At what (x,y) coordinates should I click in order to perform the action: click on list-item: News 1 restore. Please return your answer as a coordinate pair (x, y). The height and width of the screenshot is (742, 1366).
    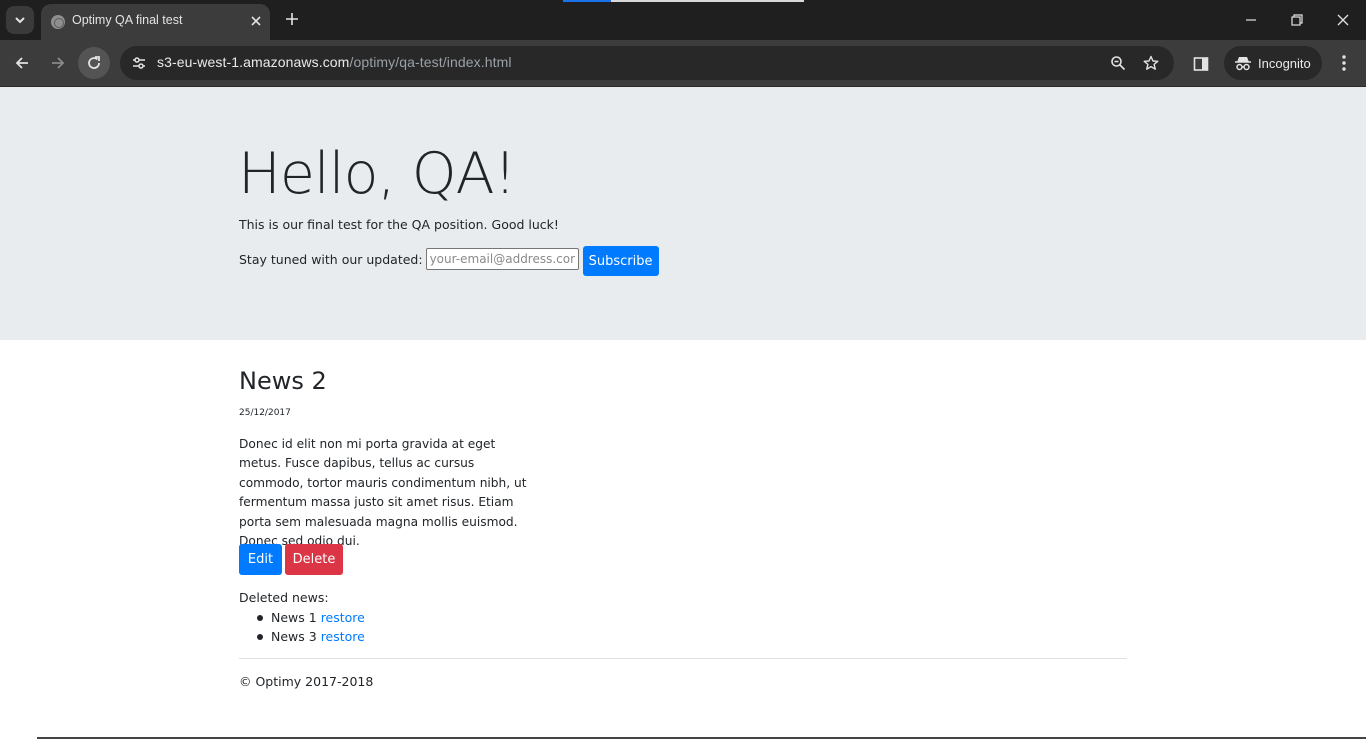
    Looking at the image, I should click on (310, 617).